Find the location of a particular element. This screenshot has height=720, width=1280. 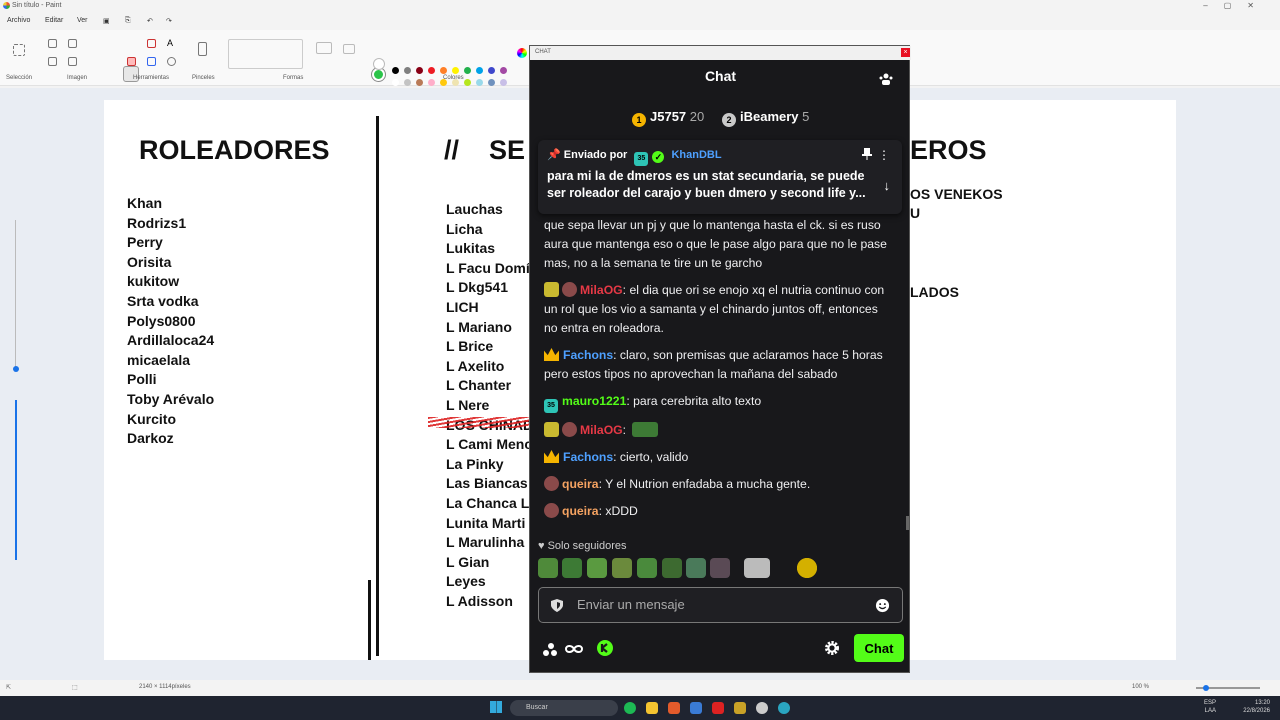

magnifier-icon is located at coordinates (171, 61).